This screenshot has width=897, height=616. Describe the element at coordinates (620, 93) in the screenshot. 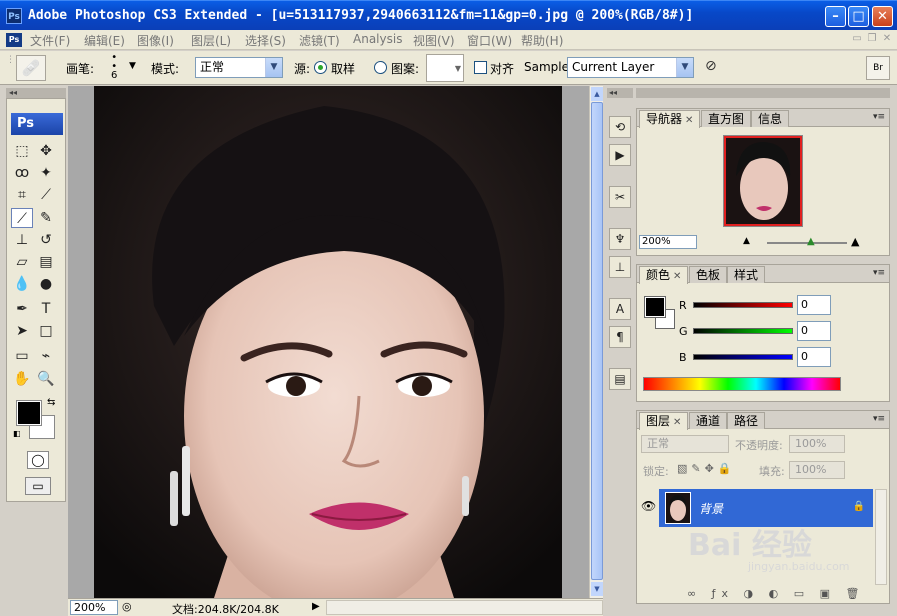

I see `dock-collapse-bar: ◂◂` at that location.